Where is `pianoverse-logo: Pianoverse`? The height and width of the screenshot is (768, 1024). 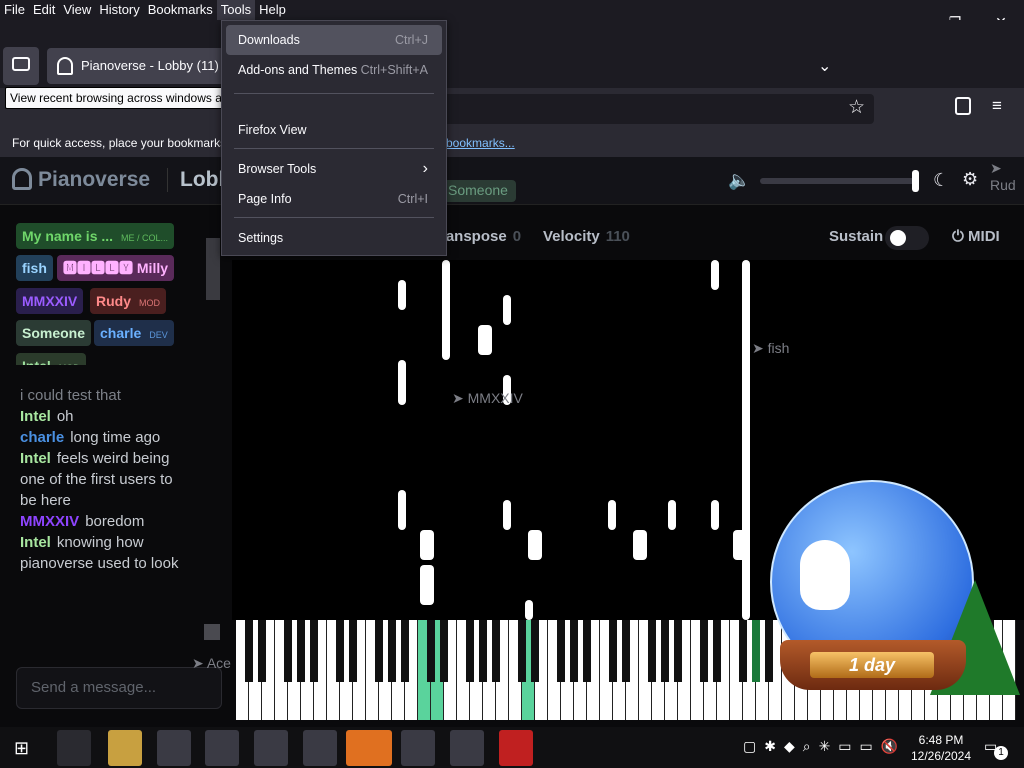 pianoverse-logo: Pianoverse is located at coordinates (81, 180).